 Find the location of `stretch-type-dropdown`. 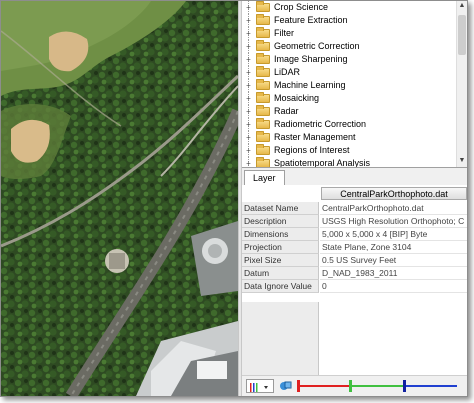

stretch-type-dropdown is located at coordinates (260, 386).